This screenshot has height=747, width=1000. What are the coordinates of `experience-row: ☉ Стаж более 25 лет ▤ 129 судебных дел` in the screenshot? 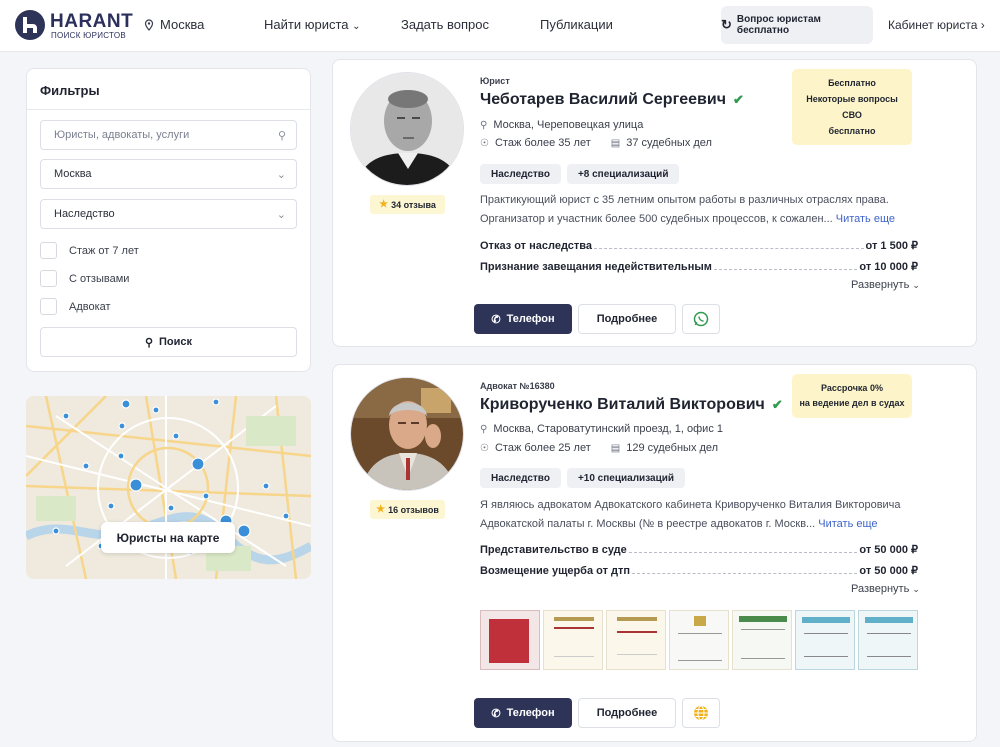 It's located at (599, 448).